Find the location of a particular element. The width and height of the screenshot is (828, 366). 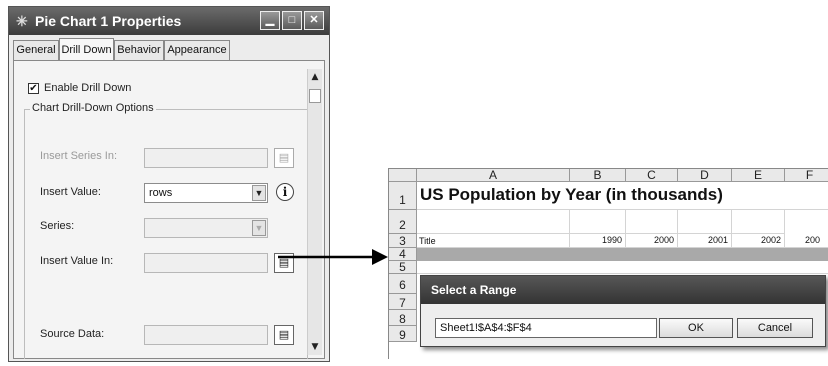

source-data-field is located at coordinates (206, 335).